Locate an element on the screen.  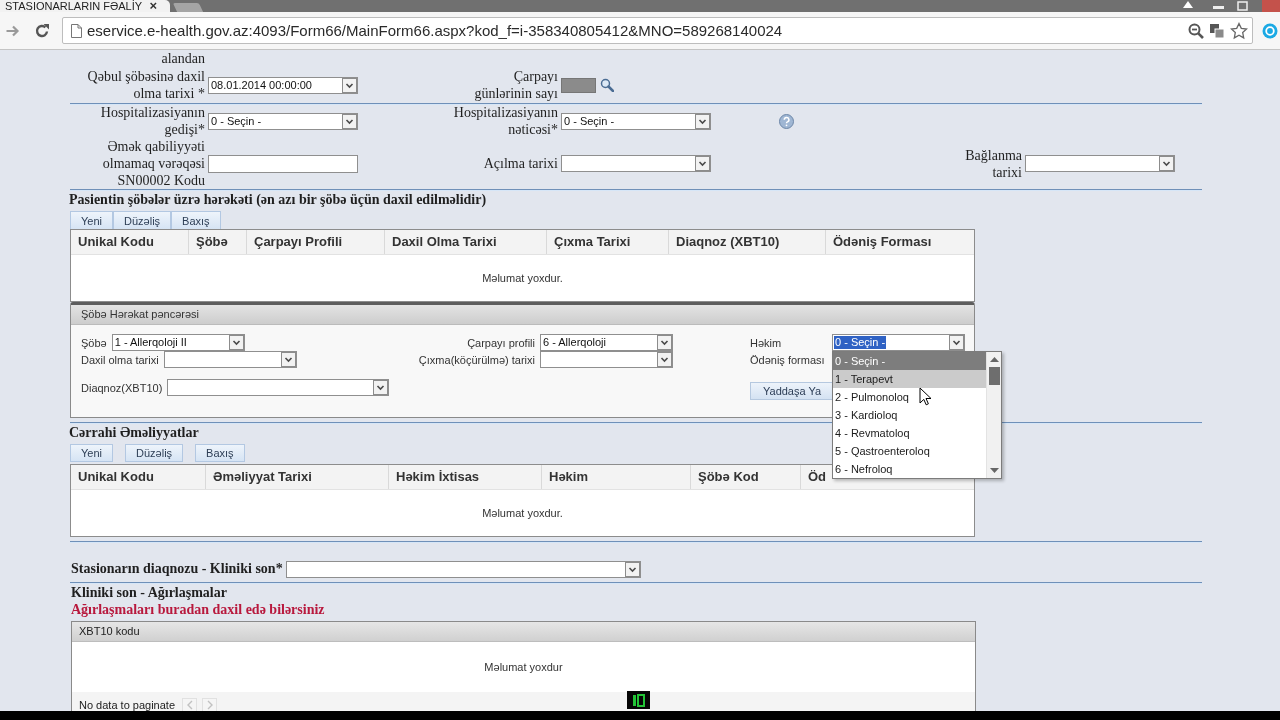
triangle-icon is located at coordinates (1188, 4).